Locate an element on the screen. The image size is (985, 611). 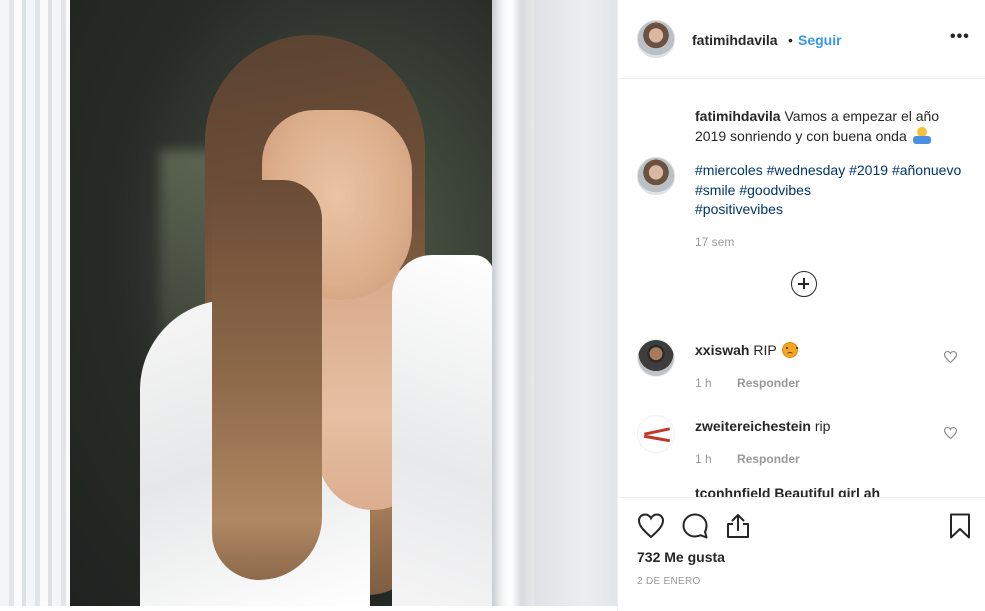
hashtags-author-avatar is located at coordinates (656, 176).